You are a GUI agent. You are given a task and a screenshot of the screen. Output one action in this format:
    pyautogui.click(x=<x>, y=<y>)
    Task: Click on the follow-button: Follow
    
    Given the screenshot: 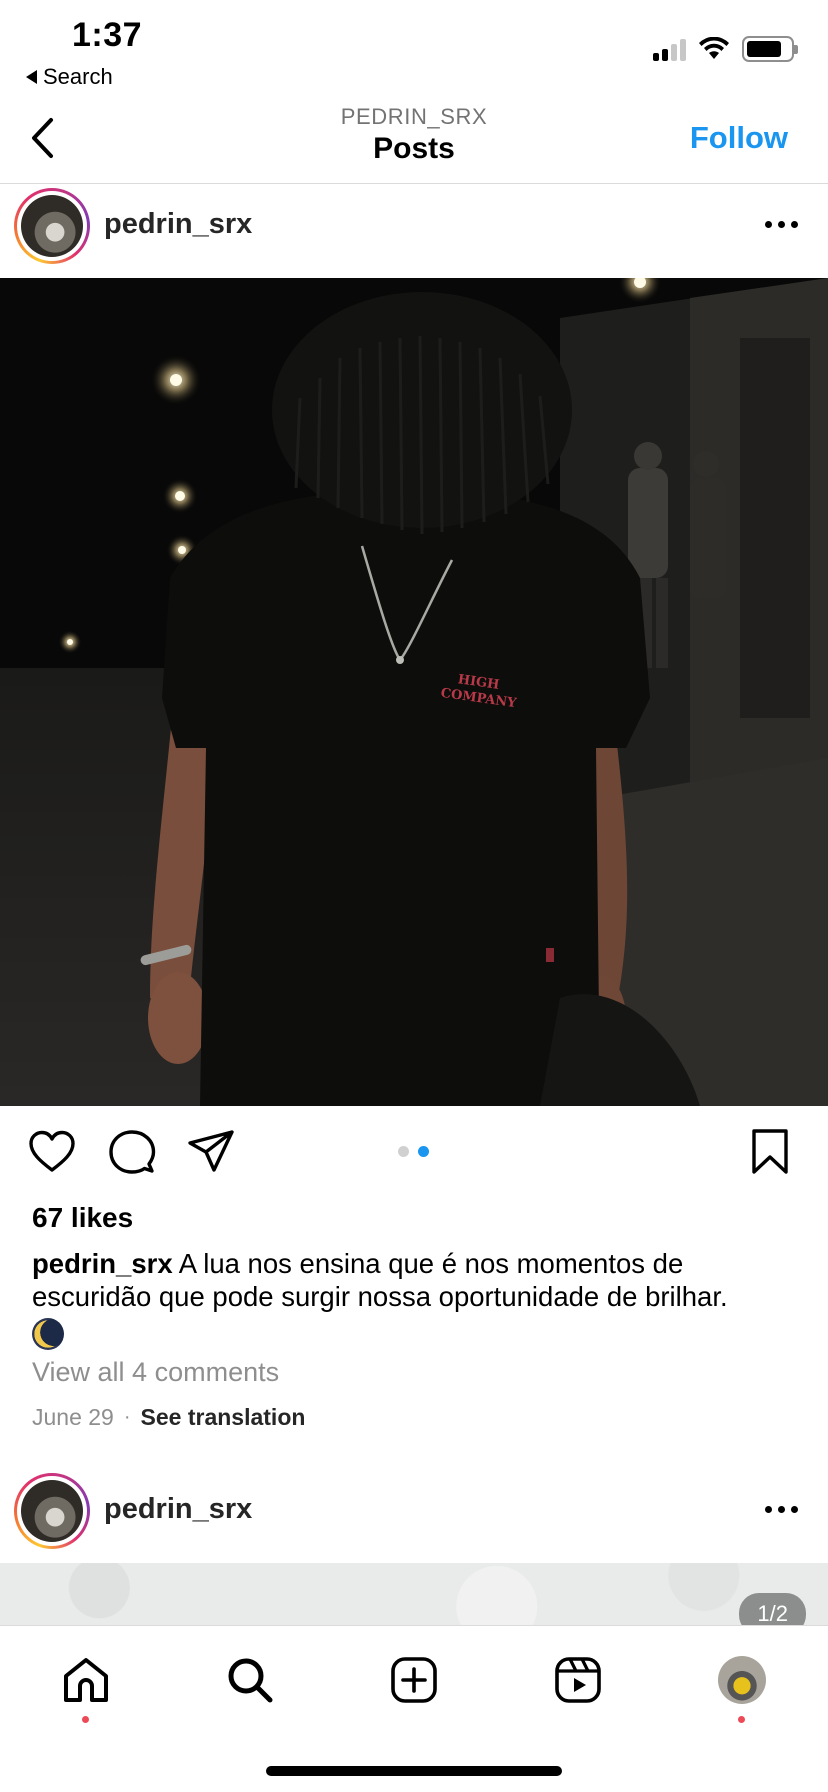 What is the action you would take?
    pyautogui.click(x=739, y=138)
    